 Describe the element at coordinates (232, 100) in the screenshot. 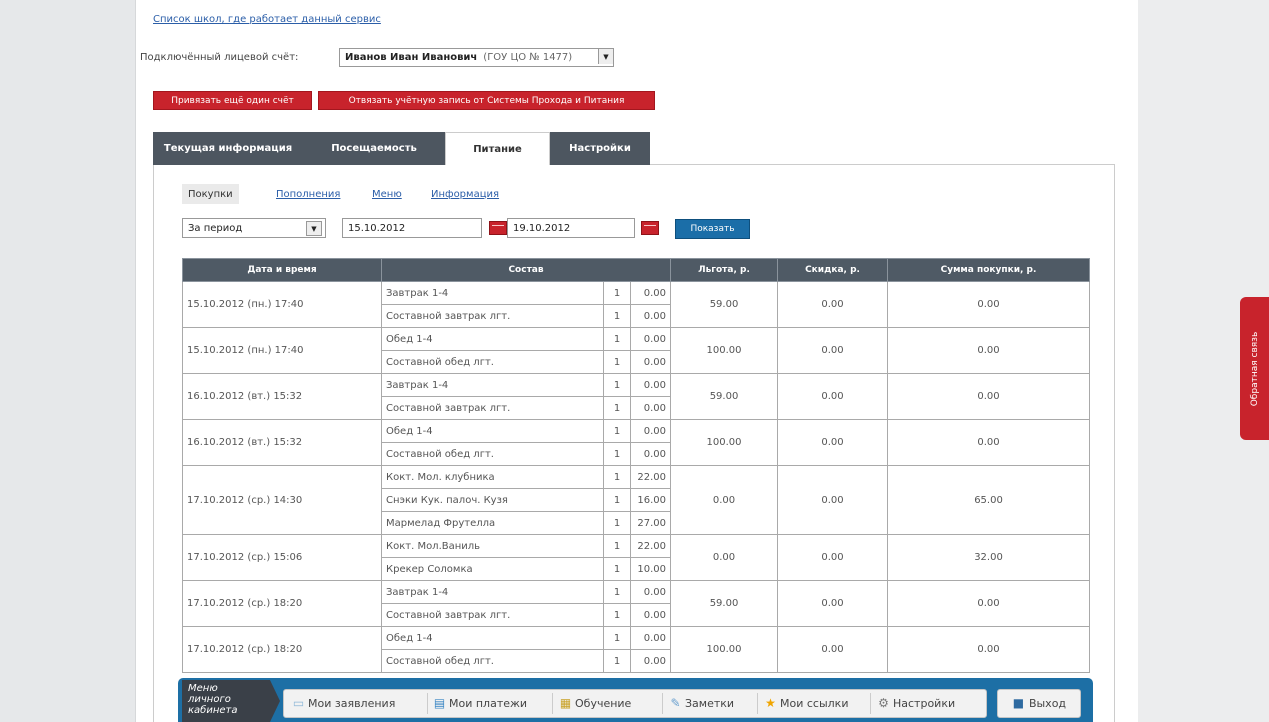

I see `bind-account-button: Привязать ещё один счёт` at that location.